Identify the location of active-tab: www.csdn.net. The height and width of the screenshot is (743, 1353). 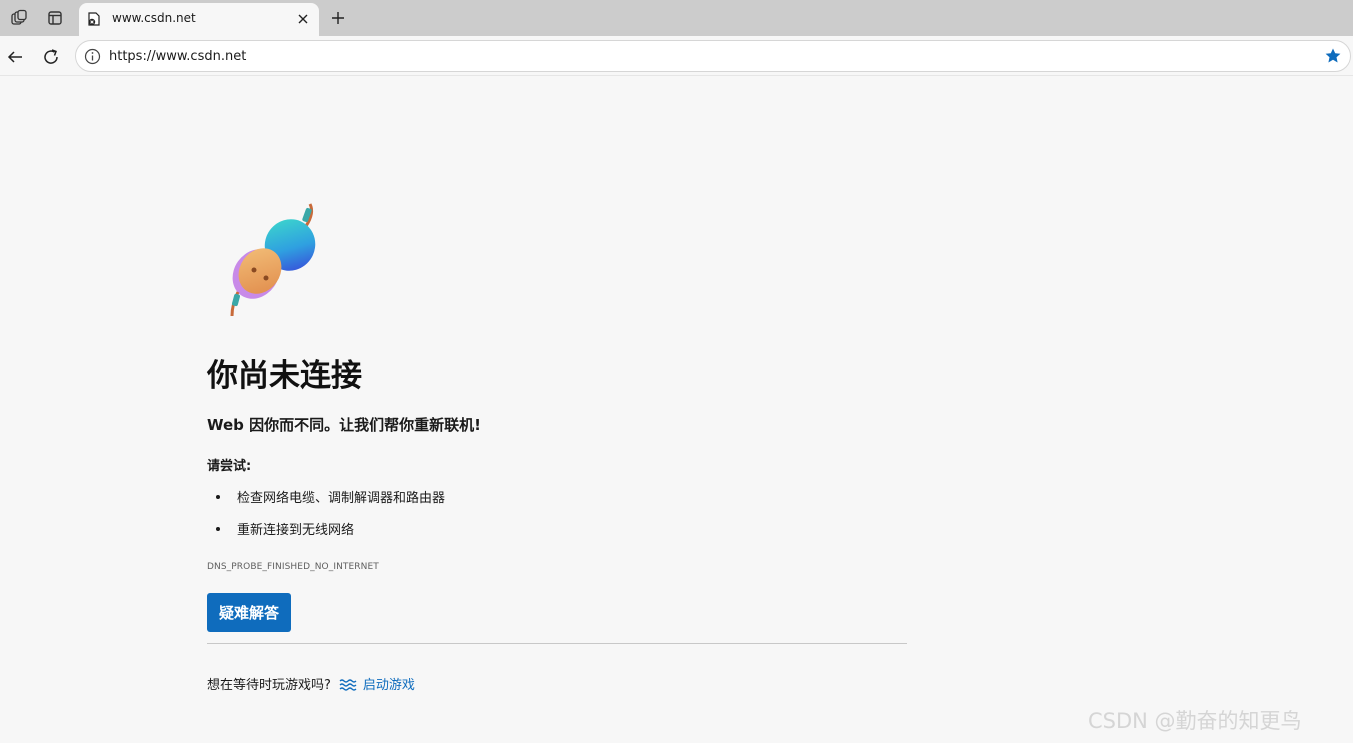
(199, 19).